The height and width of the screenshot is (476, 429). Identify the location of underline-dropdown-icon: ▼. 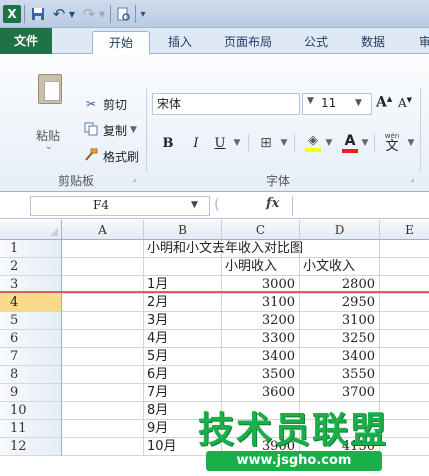
(237, 143).